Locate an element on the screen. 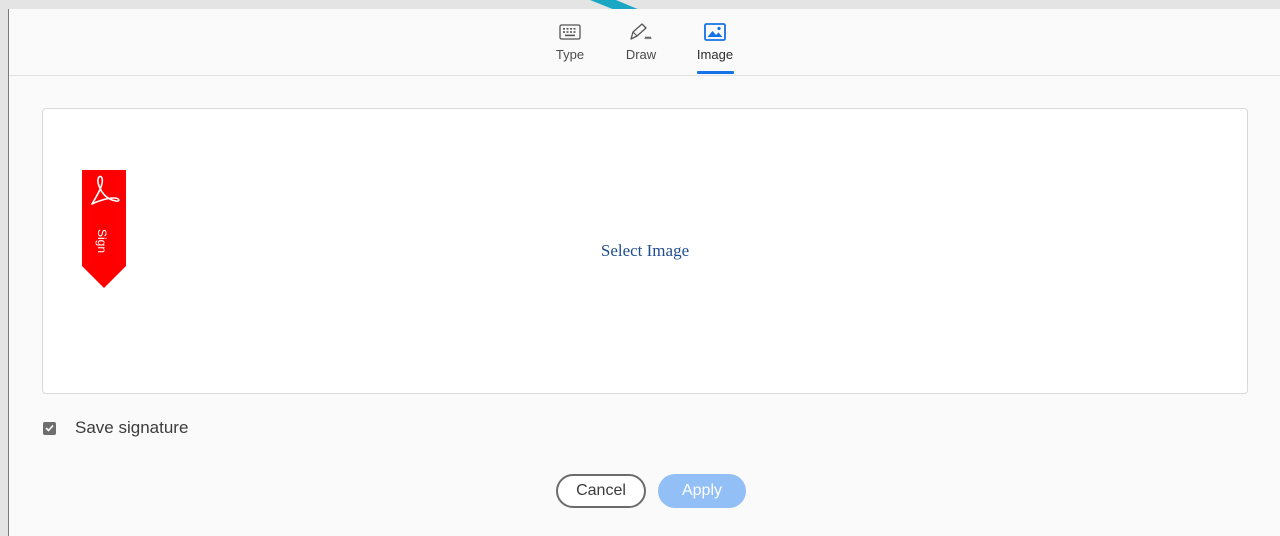 This screenshot has height=536, width=1280. signature-mode-tabs: Type Draw Image is located at coordinates (644, 42).